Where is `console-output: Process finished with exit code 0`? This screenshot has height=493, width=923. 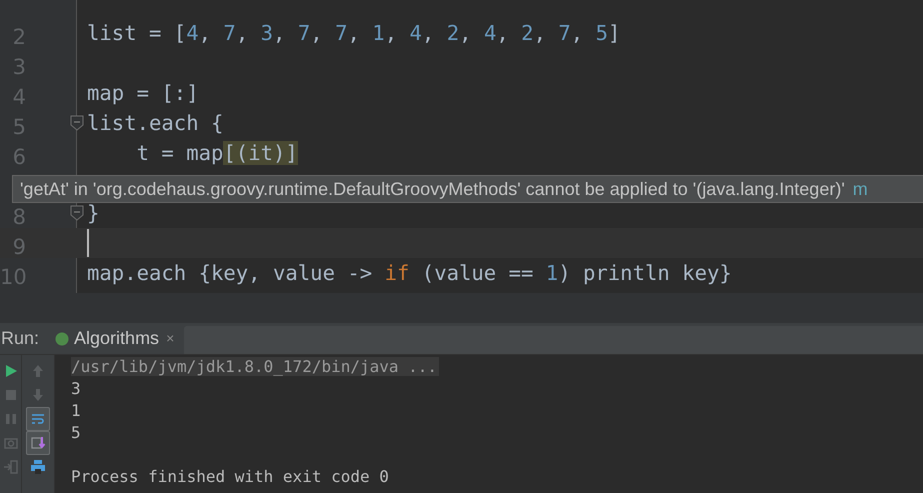
console-output: Process finished with exit code 0 is located at coordinates (230, 476).